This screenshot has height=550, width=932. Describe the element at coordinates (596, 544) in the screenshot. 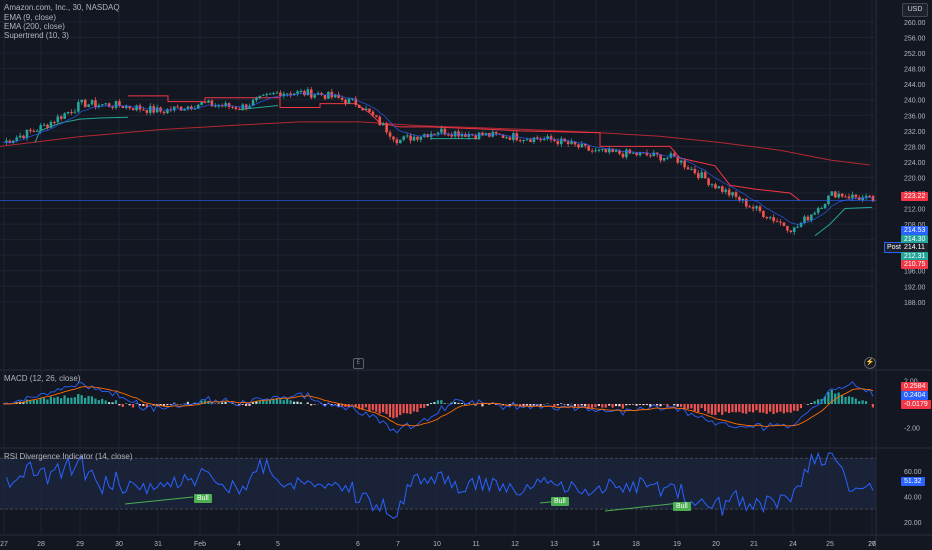

I see `time-tick-label: 14` at that location.